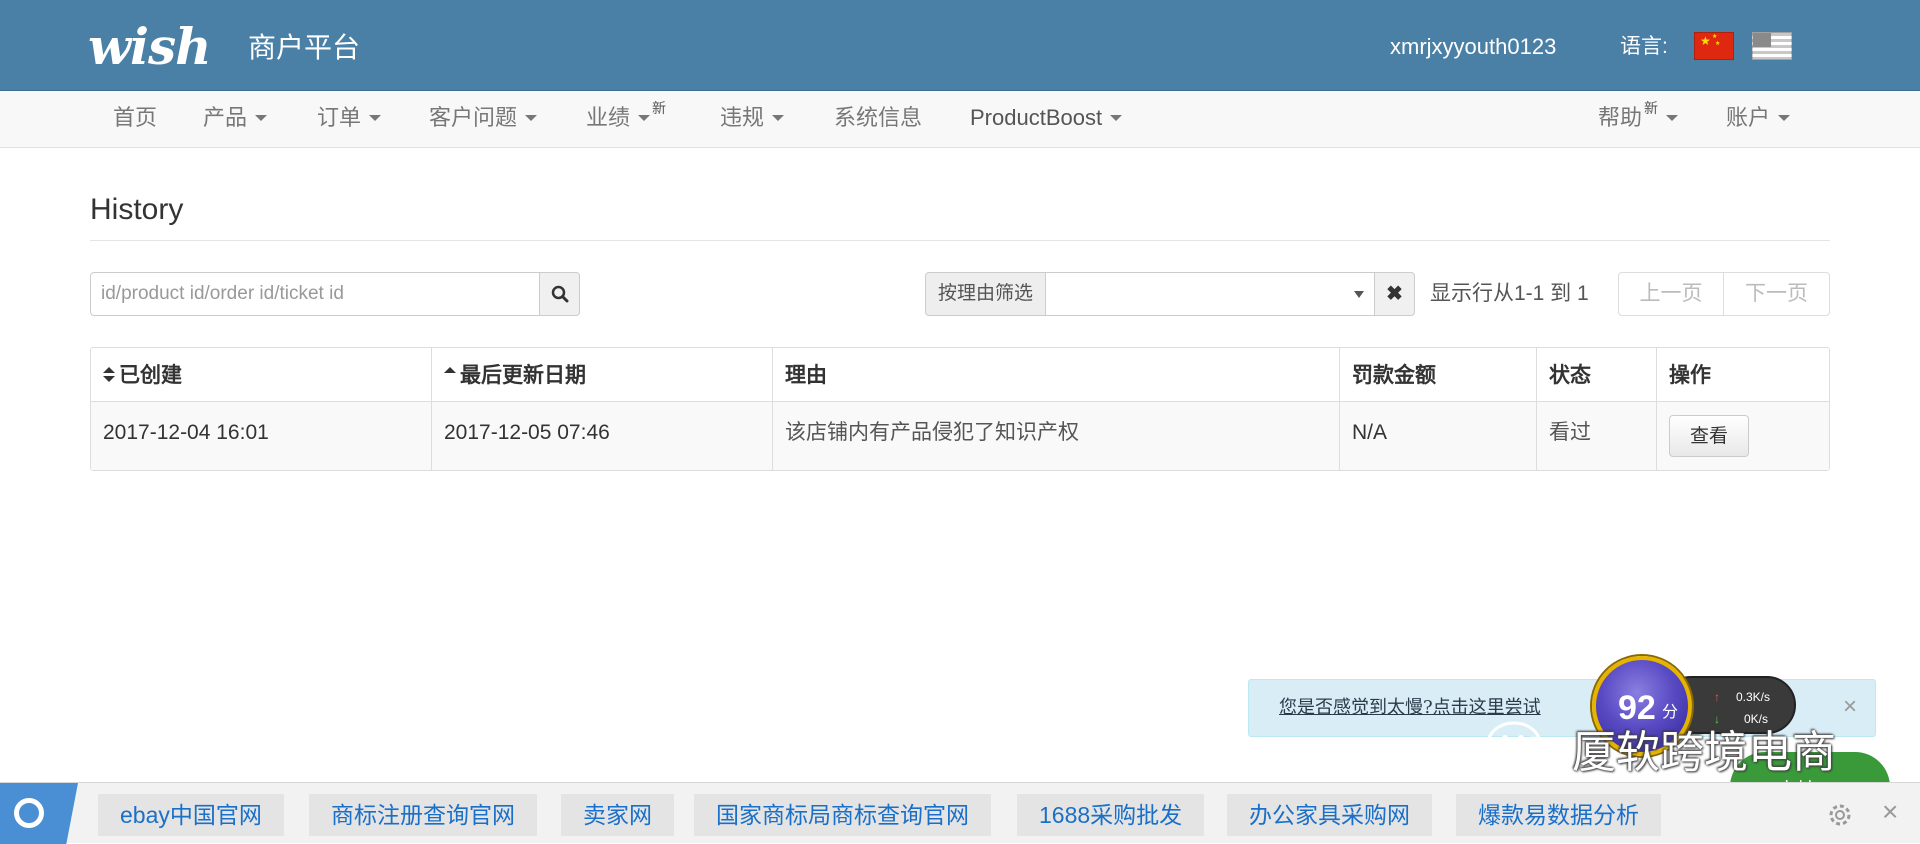 Image resolution: width=1920 pixels, height=844 pixels. What do you see at coordinates (617, 815) in the screenshot?
I see `bookmark-seller-net: 卖家网` at bounding box center [617, 815].